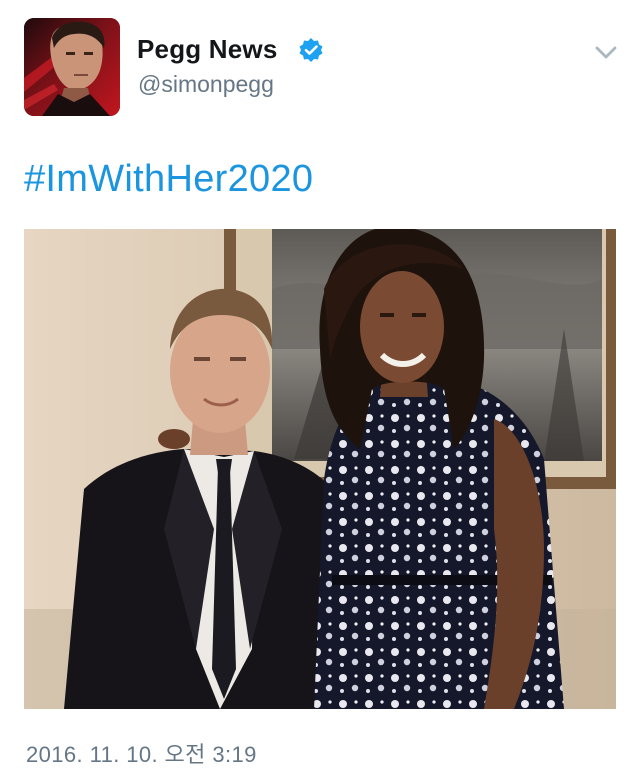 This screenshot has width=640, height=781. What do you see at coordinates (168, 179) in the screenshot?
I see `tweet-hashtag-link: #ImWithHer2020` at bounding box center [168, 179].